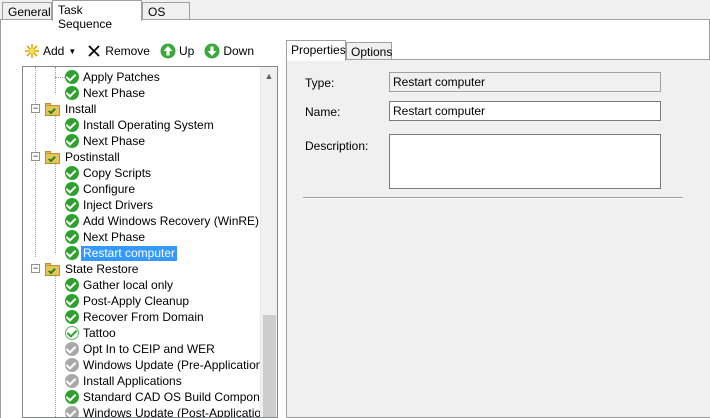  Describe the element at coordinates (320, 83) in the screenshot. I see `type-label: Type:` at that location.